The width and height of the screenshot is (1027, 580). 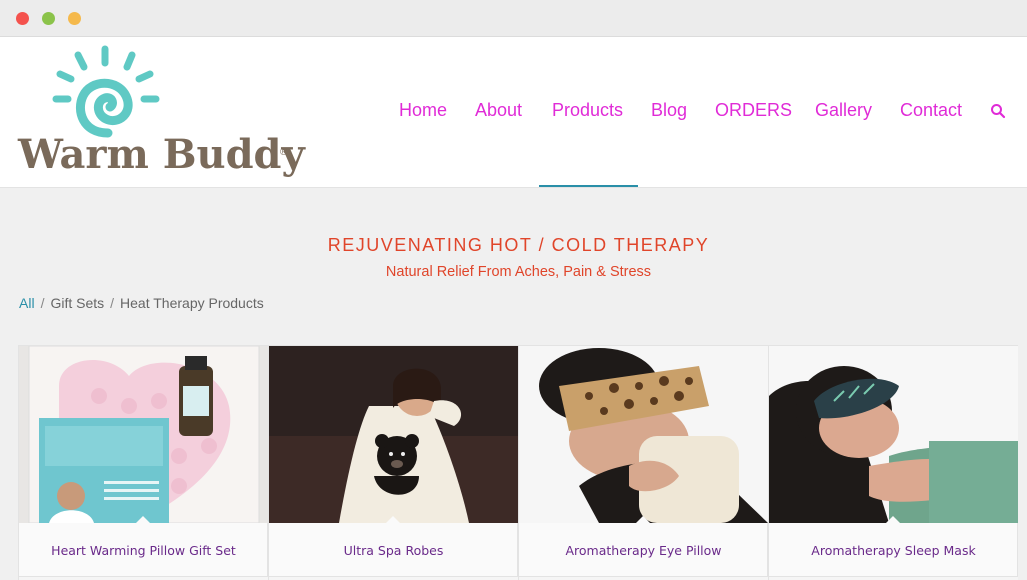 What do you see at coordinates (669, 110) in the screenshot?
I see `nav-blog: Blog` at bounding box center [669, 110].